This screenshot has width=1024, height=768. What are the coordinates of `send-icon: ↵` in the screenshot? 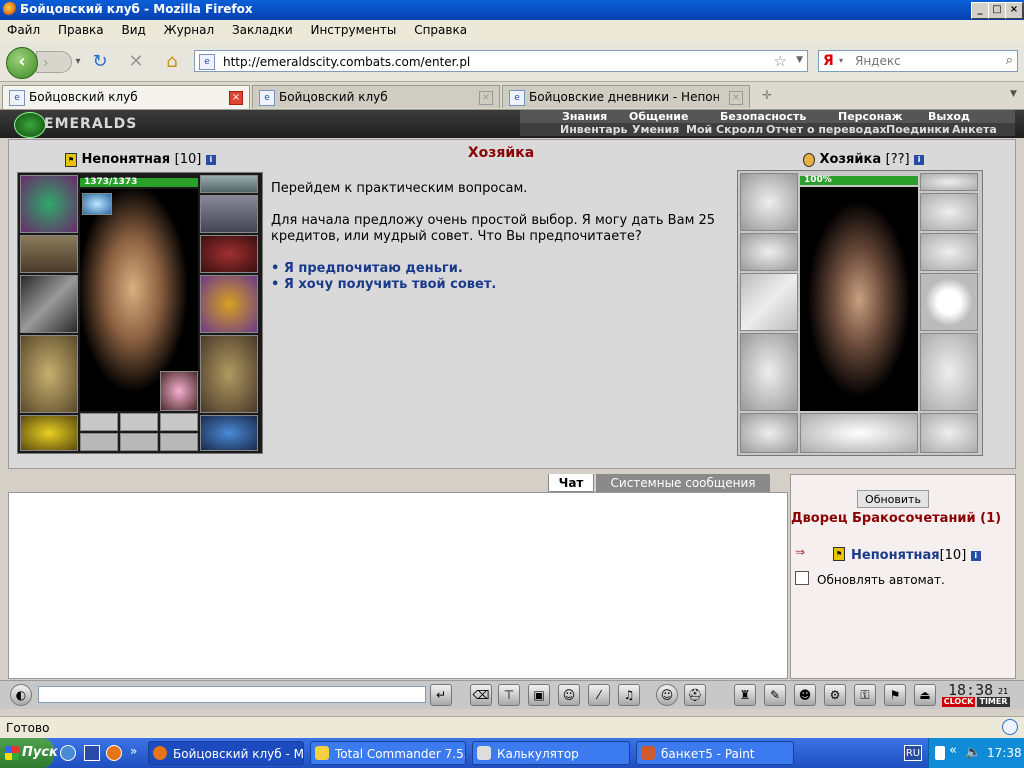 It's located at (441, 695).